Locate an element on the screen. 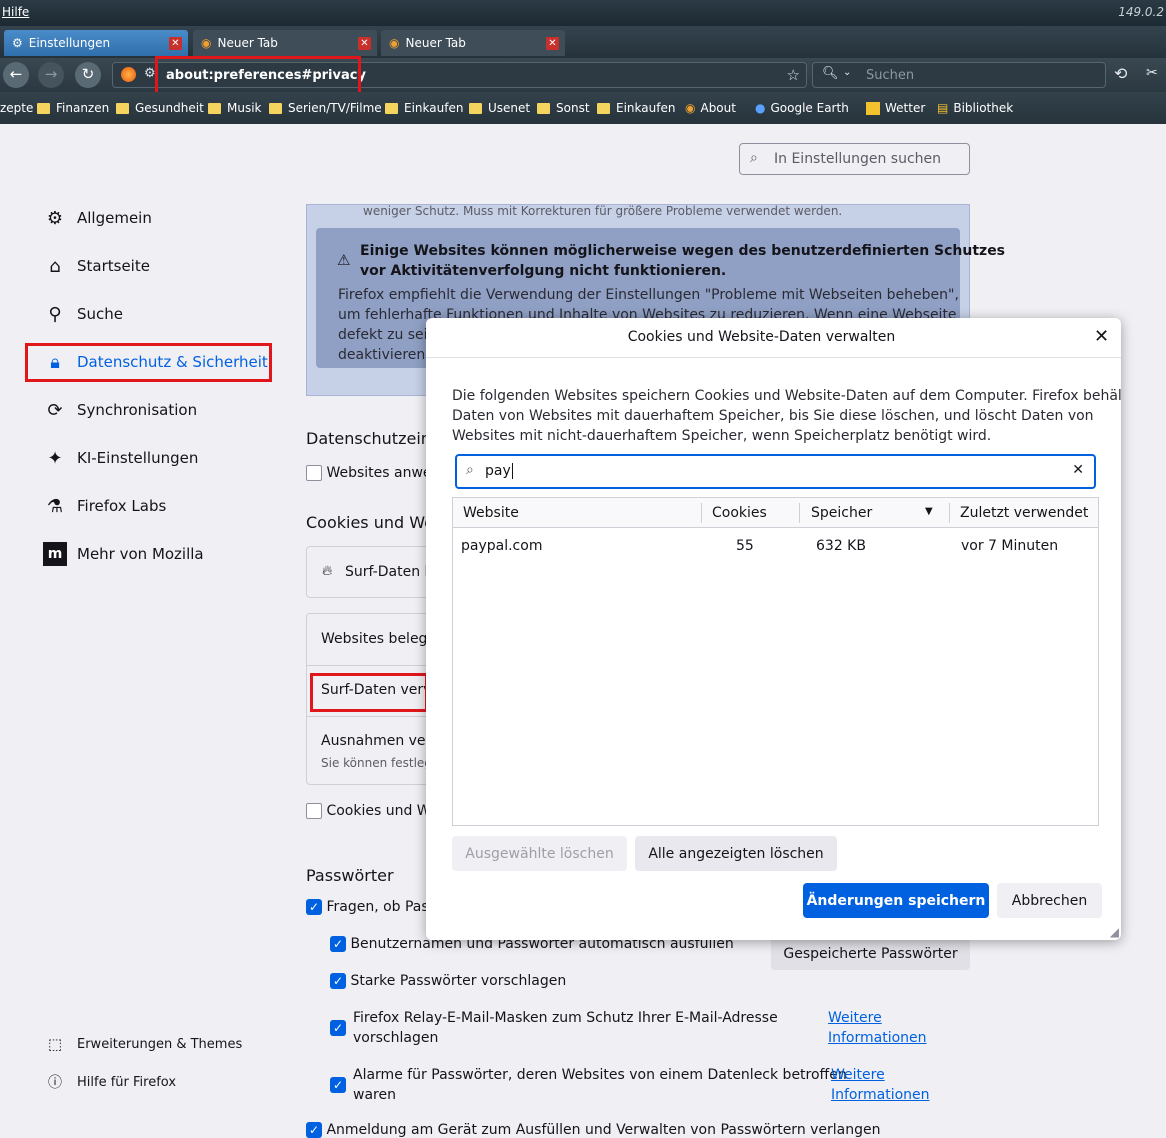  site-search-input: ⌕ pay ✕ is located at coordinates (775, 471).